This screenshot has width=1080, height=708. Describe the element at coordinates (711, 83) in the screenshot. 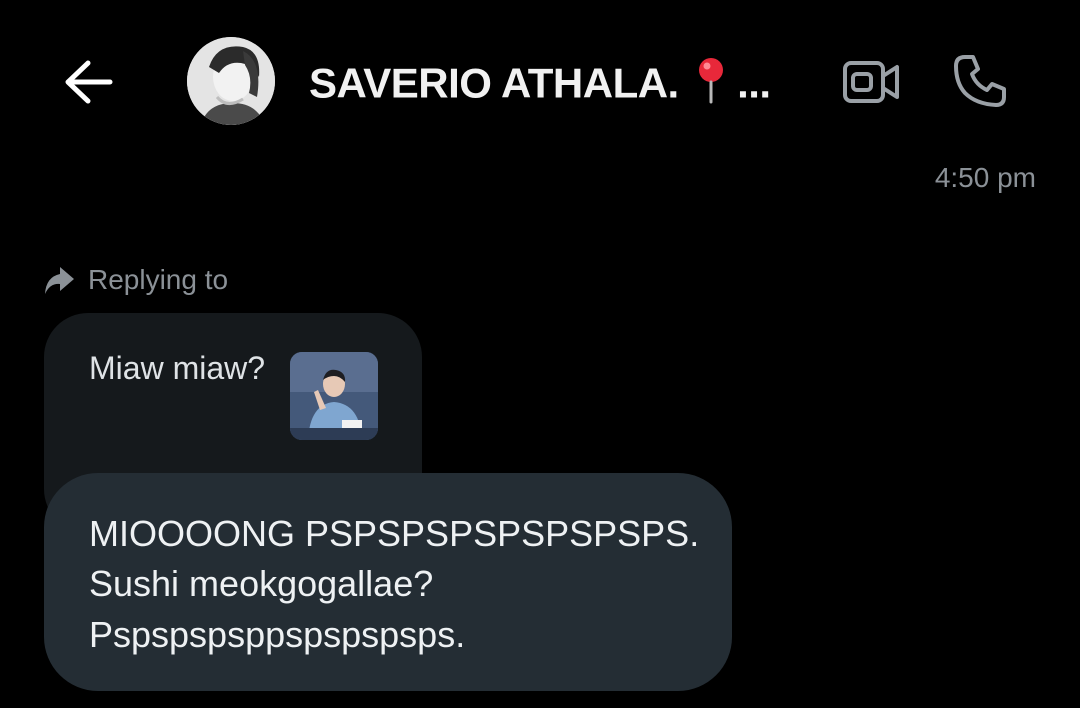

I see `round-pushpin-icon` at that location.